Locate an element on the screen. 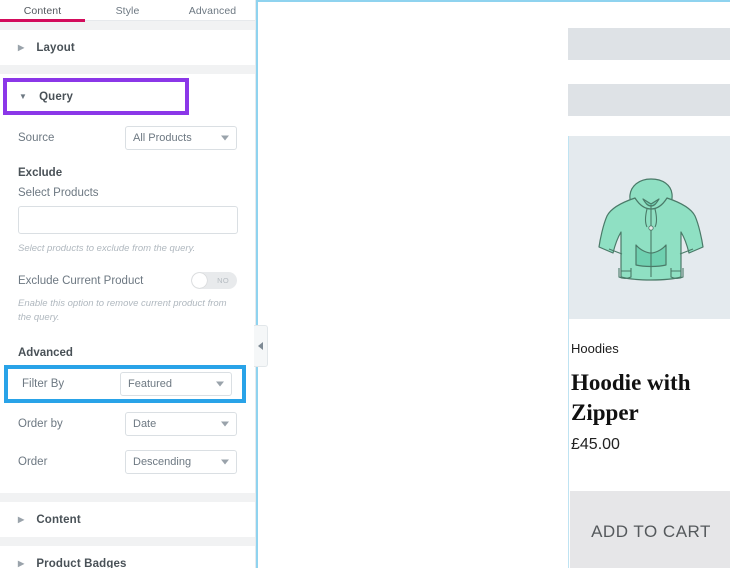 This screenshot has height=568, width=730. section-header-query: ▼ Query is located at coordinates (96, 96).